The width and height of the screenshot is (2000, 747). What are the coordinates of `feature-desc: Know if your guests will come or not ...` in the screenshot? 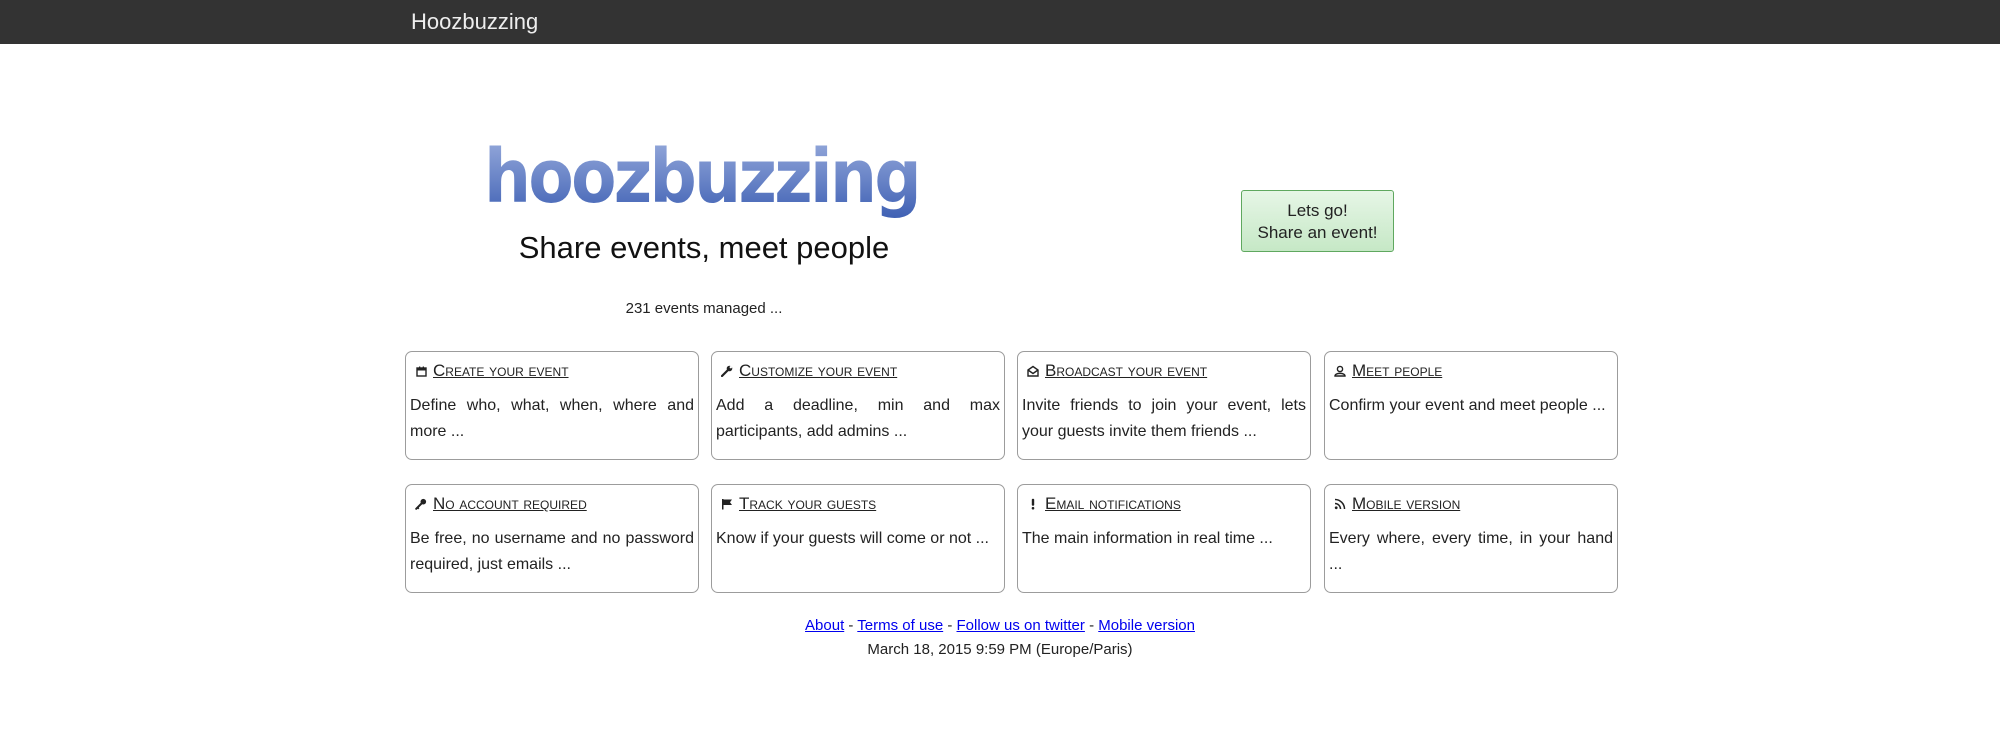 It's located at (852, 538).